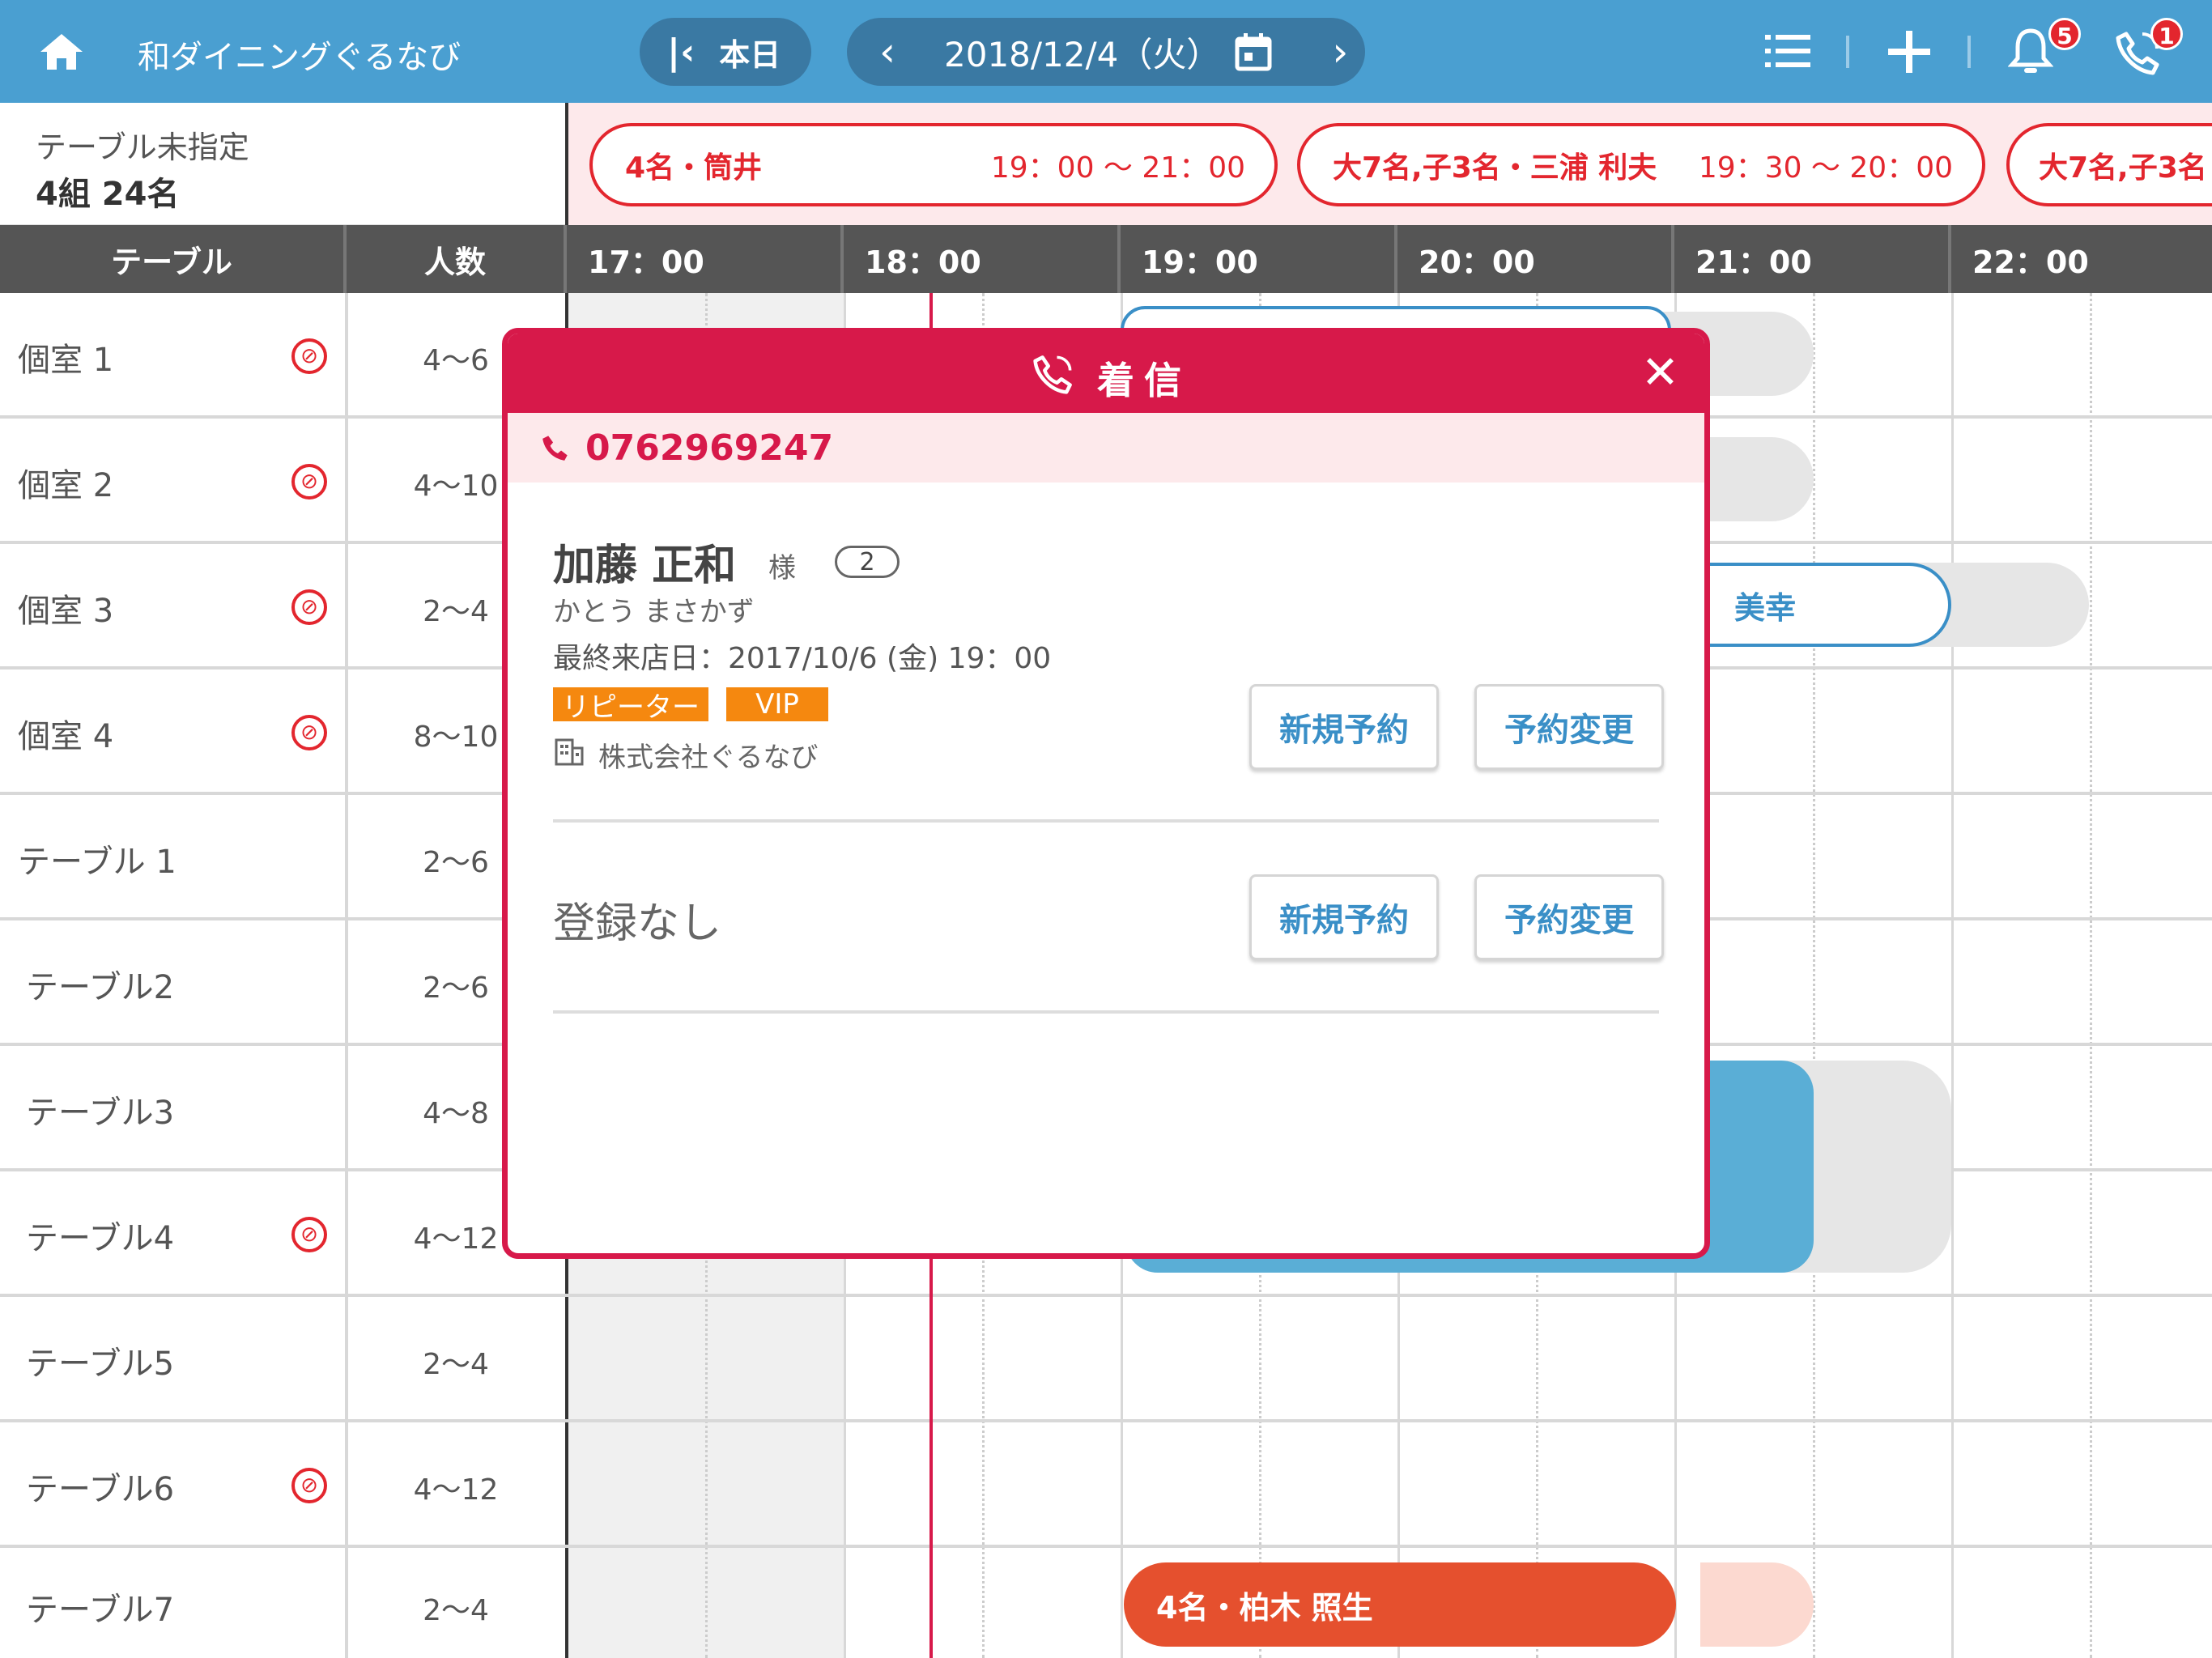 This screenshot has width=2212, height=1658. Describe the element at coordinates (1259, 259) in the screenshot. I see `time-label: 19：00` at that location.